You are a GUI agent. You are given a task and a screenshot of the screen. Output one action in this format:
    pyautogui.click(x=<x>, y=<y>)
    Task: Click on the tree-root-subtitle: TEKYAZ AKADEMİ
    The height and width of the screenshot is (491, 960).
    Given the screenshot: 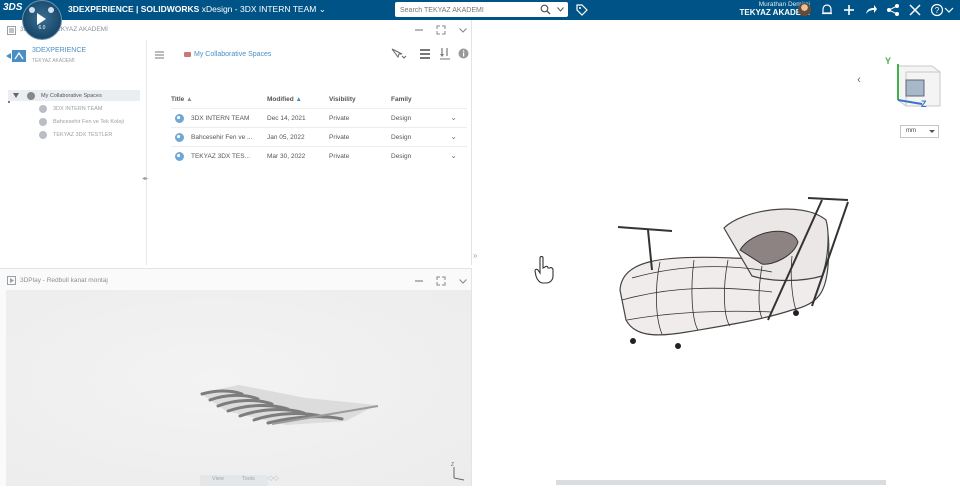 What is the action you would take?
    pyautogui.click(x=53, y=61)
    